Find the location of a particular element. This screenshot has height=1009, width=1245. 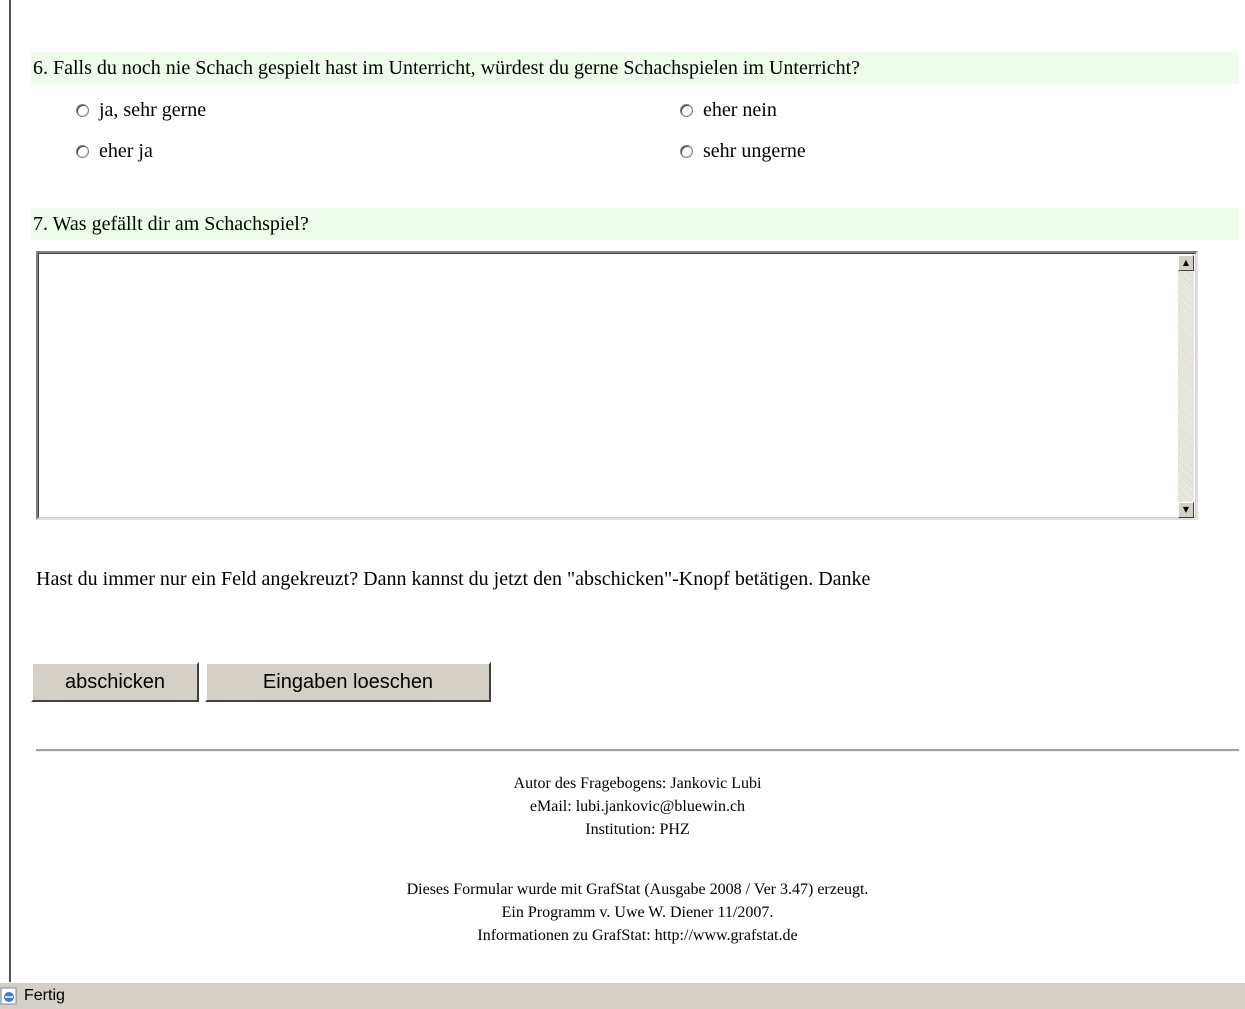

textarea-scrollbar: ▲ ▼ is located at coordinates (1186, 386).